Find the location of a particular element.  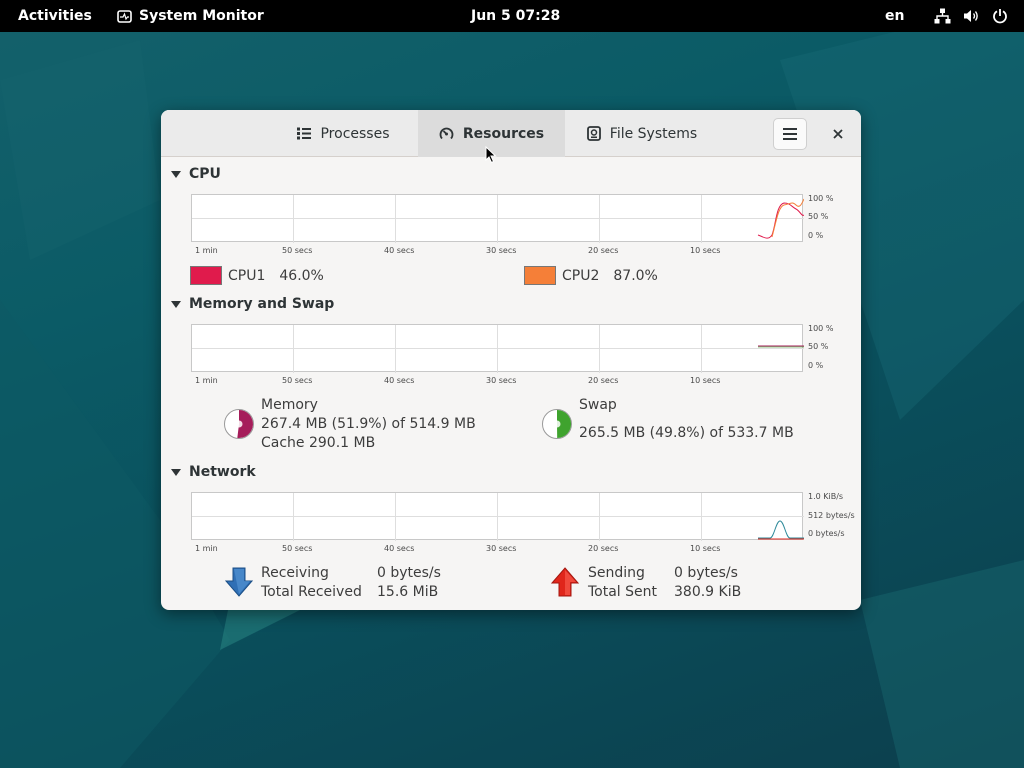

top-bar: Activities System Monitor Jun 5 07:28 en is located at coordinates (512, 16).